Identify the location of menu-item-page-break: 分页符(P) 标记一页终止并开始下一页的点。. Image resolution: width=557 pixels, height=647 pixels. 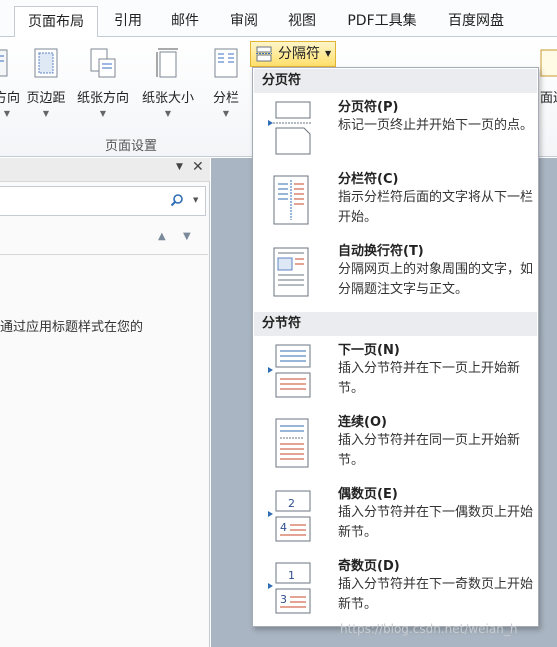
(395, 129).